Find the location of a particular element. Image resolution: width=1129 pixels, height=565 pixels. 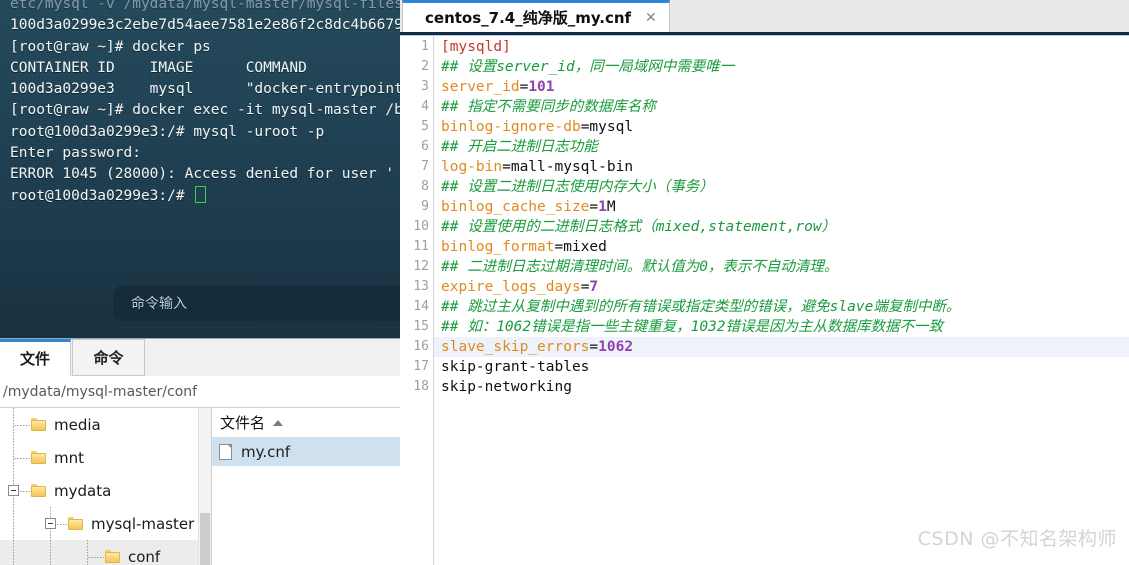

terminal-line: 100d3a0299e3 mysql "docker-entrypoint.s is located at coordinates (205, 89).